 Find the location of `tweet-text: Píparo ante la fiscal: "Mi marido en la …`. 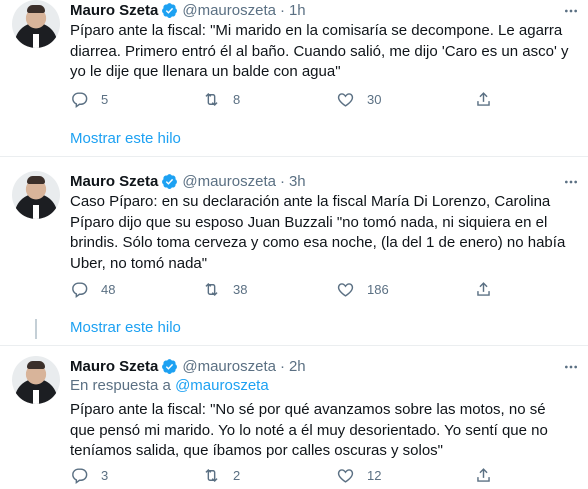

tweet-text: Píparo ante la fiscal: "Mi marido en la … is located at coordinates (319, 51).